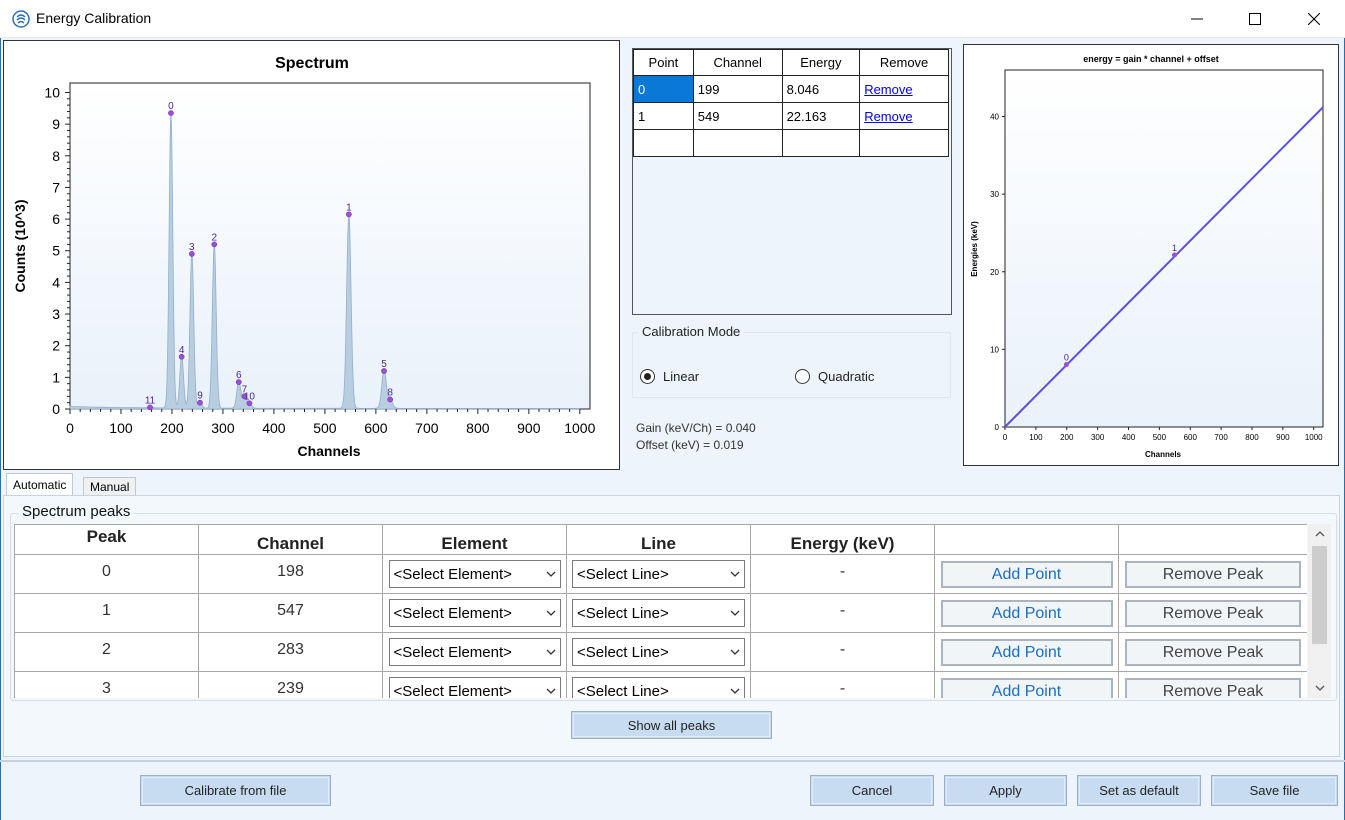 The height and width of the screenshot is (820, 1345). I want to click on energy-cell: 8.046, so click(821, 89).